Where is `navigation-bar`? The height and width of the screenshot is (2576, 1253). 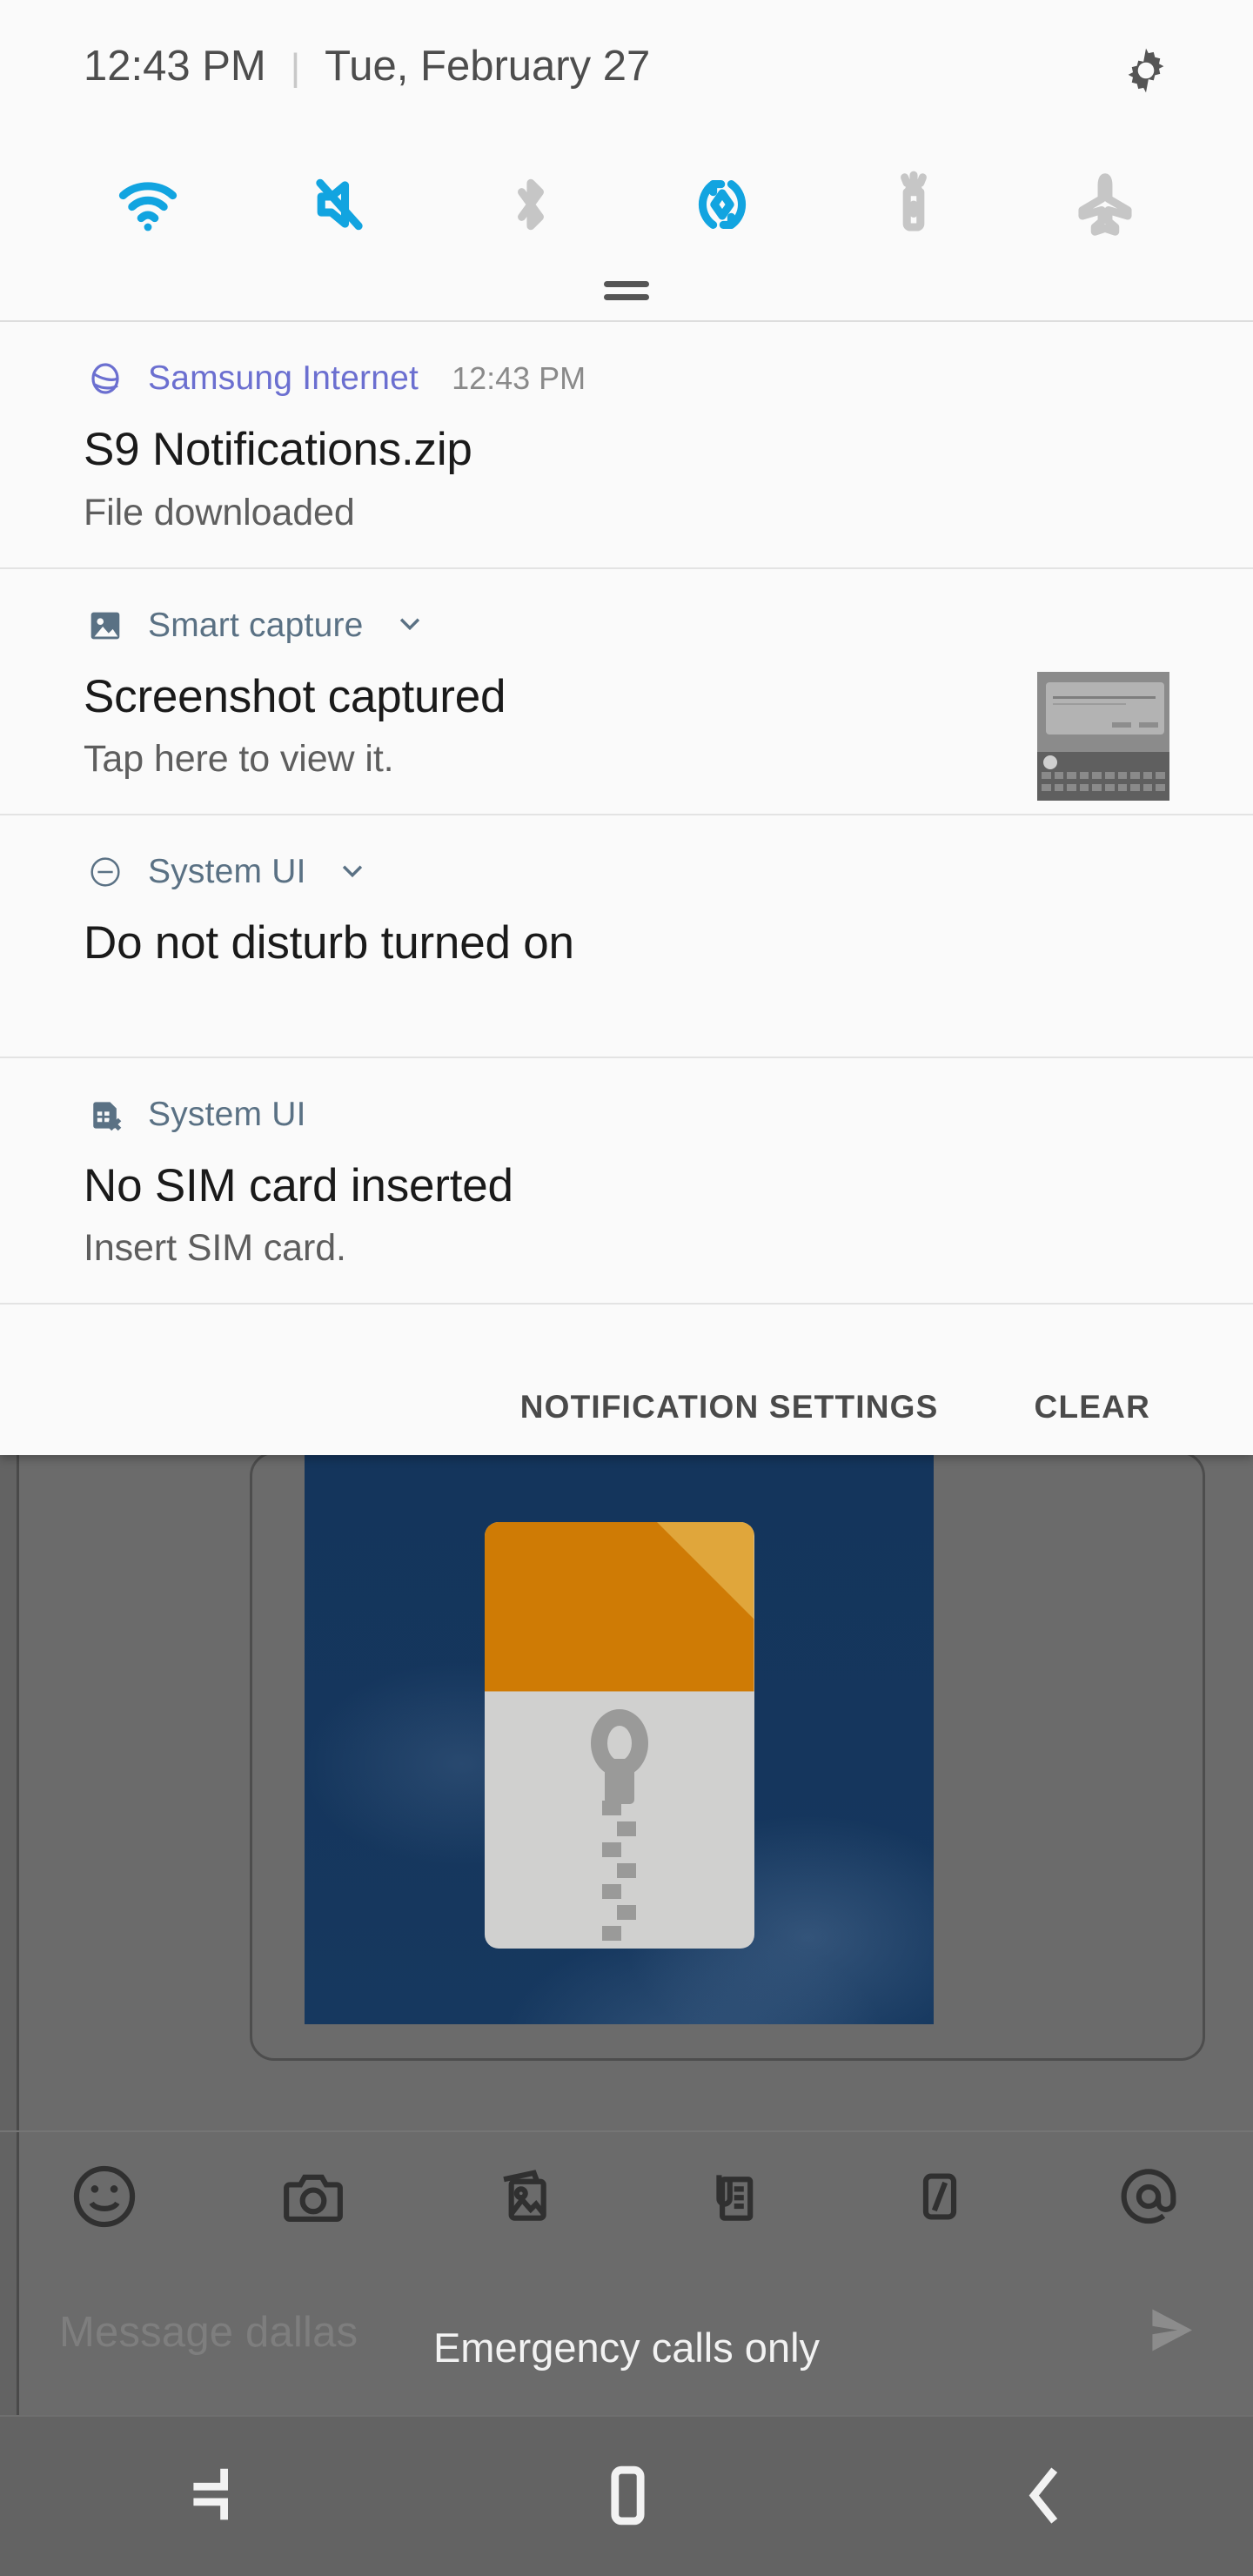
navigation-bar is located at coordinates (626, 2495).